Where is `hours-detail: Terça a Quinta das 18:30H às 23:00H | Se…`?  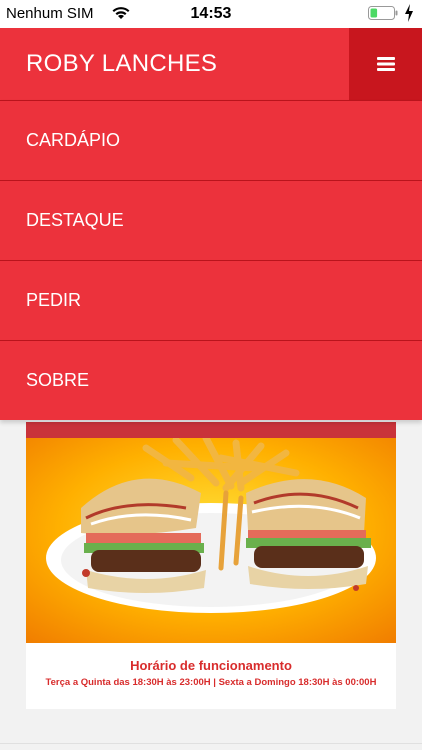 hours-detail: Terça a Quinta das 18:30H às 23:00H | Se… is located at coordinates (211, 682).